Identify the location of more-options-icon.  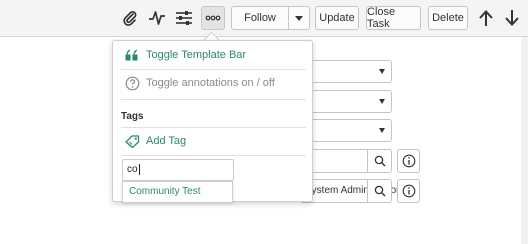
(213, 18).